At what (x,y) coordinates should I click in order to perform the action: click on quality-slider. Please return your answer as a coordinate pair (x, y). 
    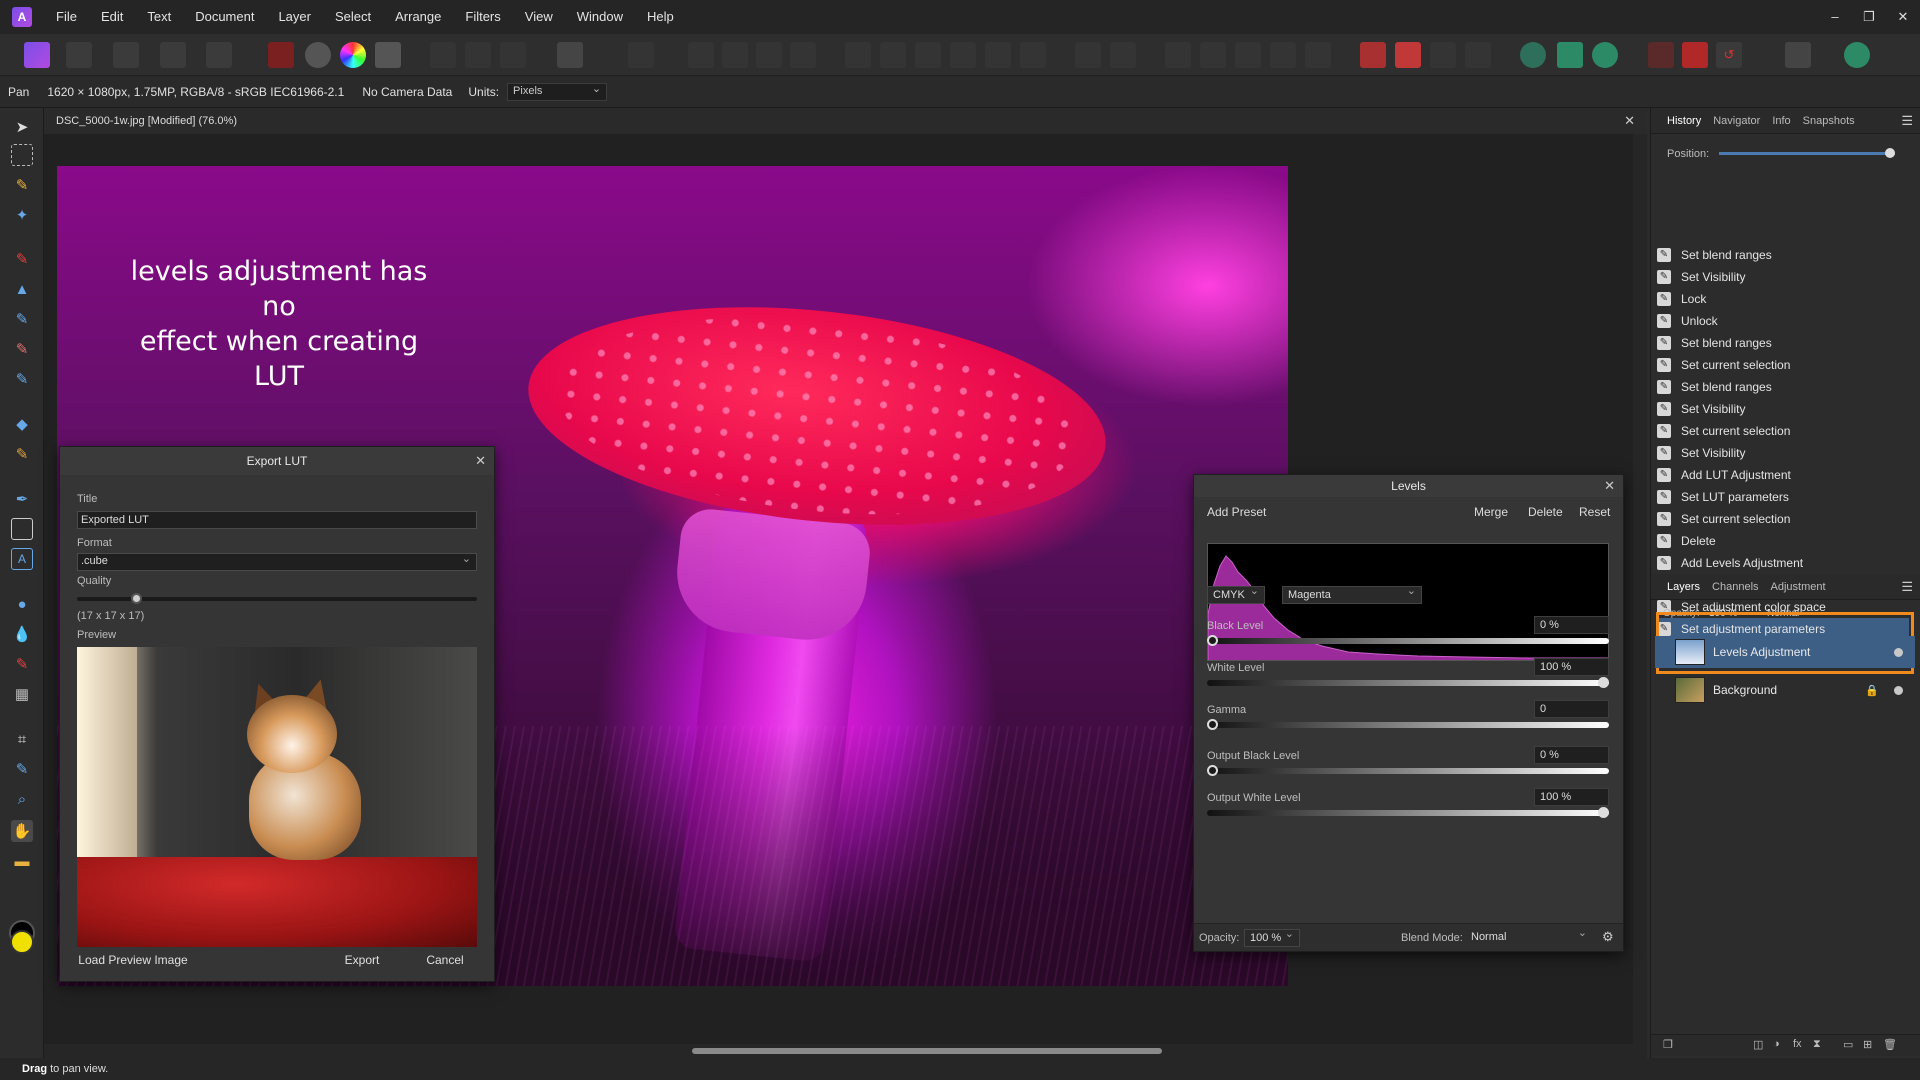
    Looking at the image, I should click on (277, 598).